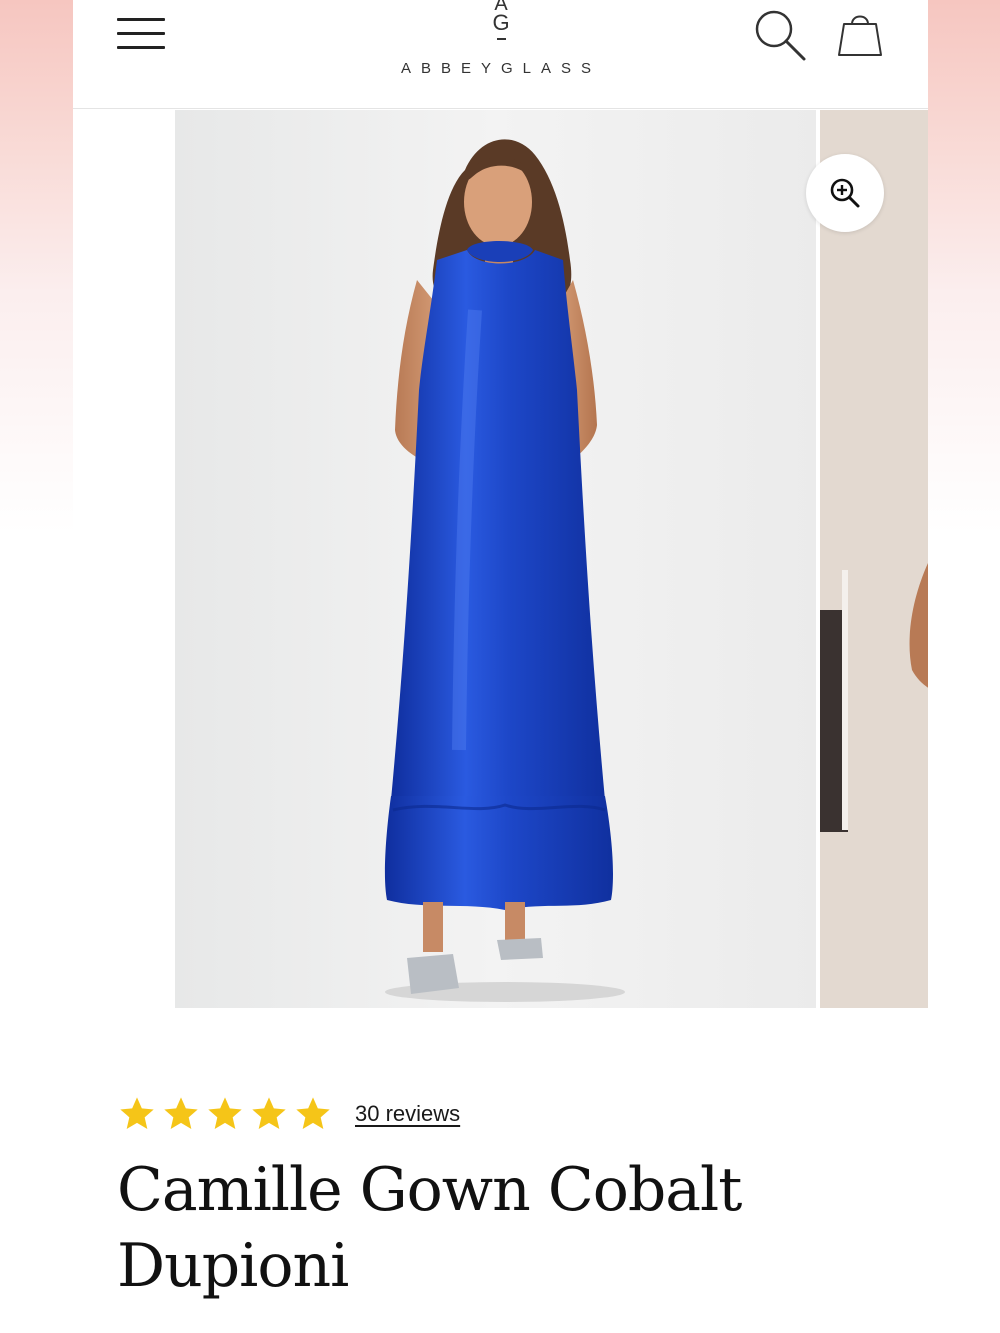 This screenshot has height=1333, width=1000. Describe the element at coordinates (141, 34) in the screenshot. I see `menu-icon` at that location.